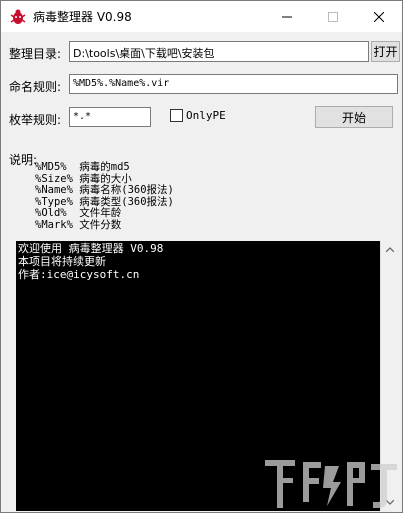 The image size is (403, 513). I want to click on scroll-up-button, so click(389, 249).